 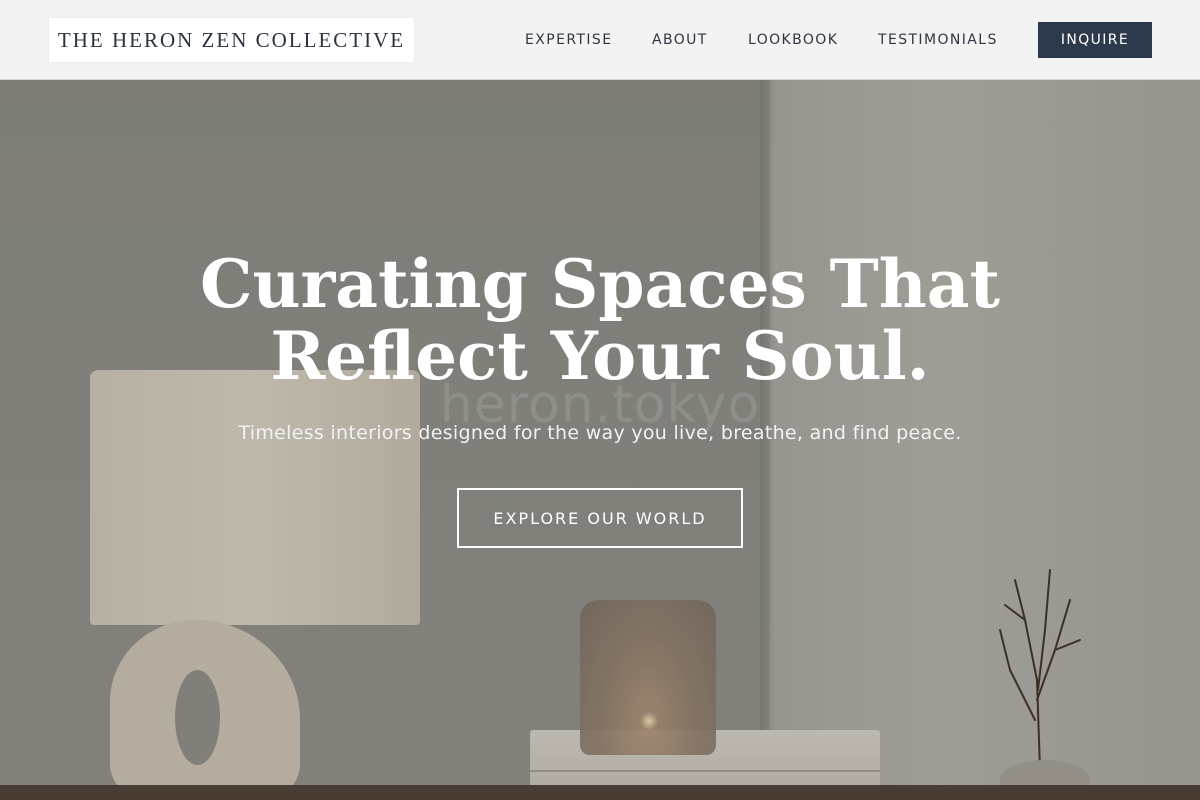 I want to click on explore-button: EXPLORE OUR WORLD, so click(x=600, y=518).